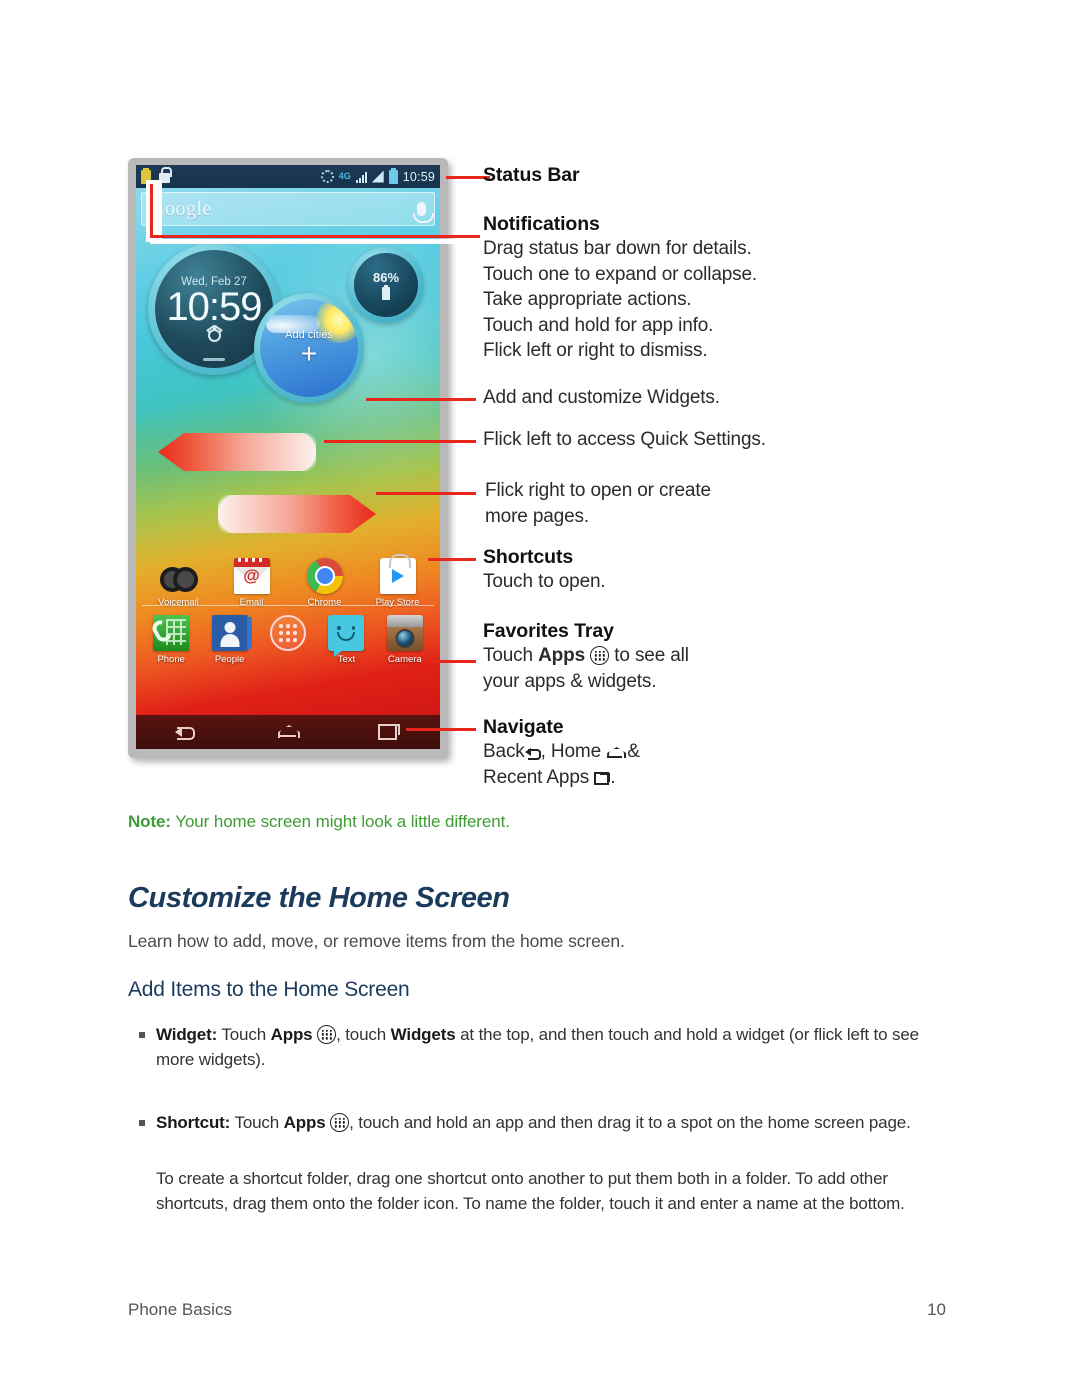 This screenshot has height=1397, width=1080. Describe the element at coordinates (193, 1122) in the screenshot. I see `bullet-term: Shortcut:` at that location.